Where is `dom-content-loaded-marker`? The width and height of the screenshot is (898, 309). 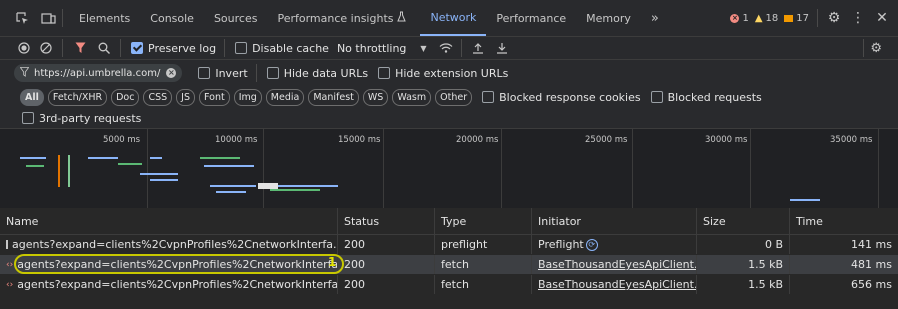 dom-content-loaded-marker is located at coordinates (59, 171).